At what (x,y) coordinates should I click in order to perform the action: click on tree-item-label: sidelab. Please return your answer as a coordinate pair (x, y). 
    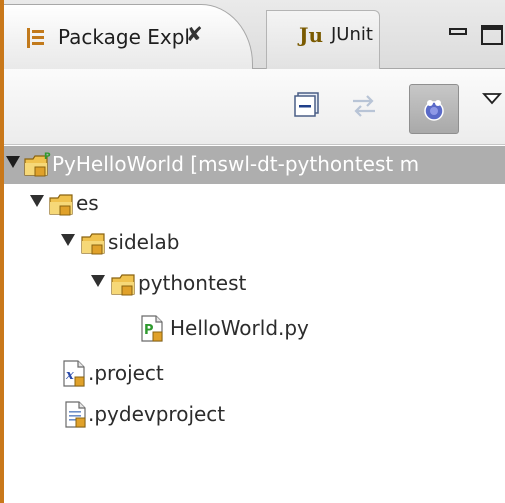
    Looking at the image, I should click on (144, 242).